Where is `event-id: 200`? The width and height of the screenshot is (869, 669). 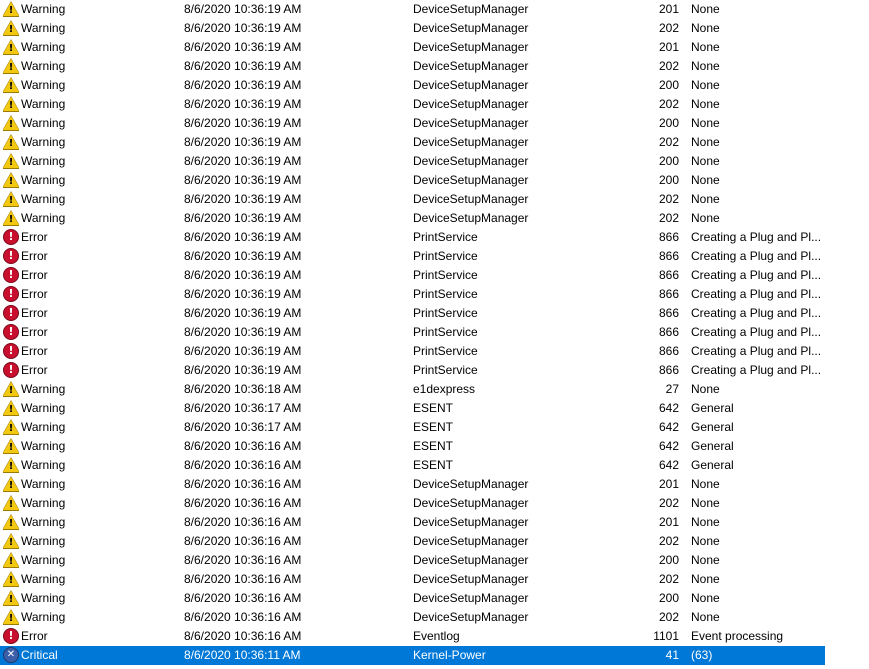
event-id: 200 is located at coordinates (668, 598).